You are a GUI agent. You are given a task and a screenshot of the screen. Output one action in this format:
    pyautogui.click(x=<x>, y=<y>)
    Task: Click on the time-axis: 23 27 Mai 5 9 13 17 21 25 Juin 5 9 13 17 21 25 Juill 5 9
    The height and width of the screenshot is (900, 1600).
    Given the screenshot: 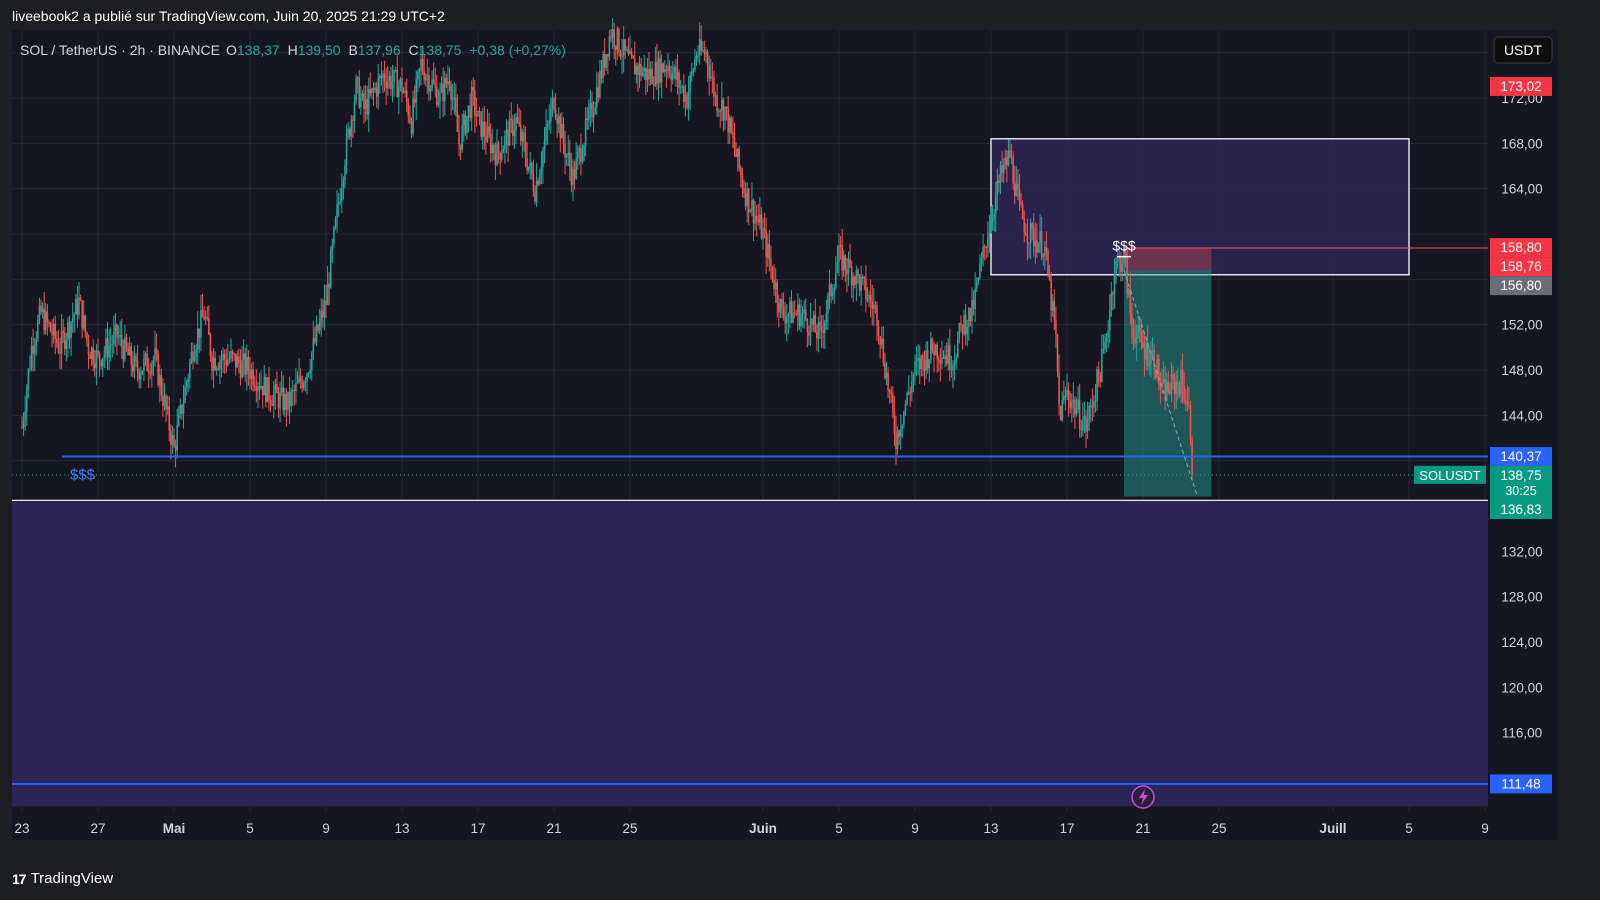 What is the action you would take?
    pyautogui.click(x=785, y=826)
    